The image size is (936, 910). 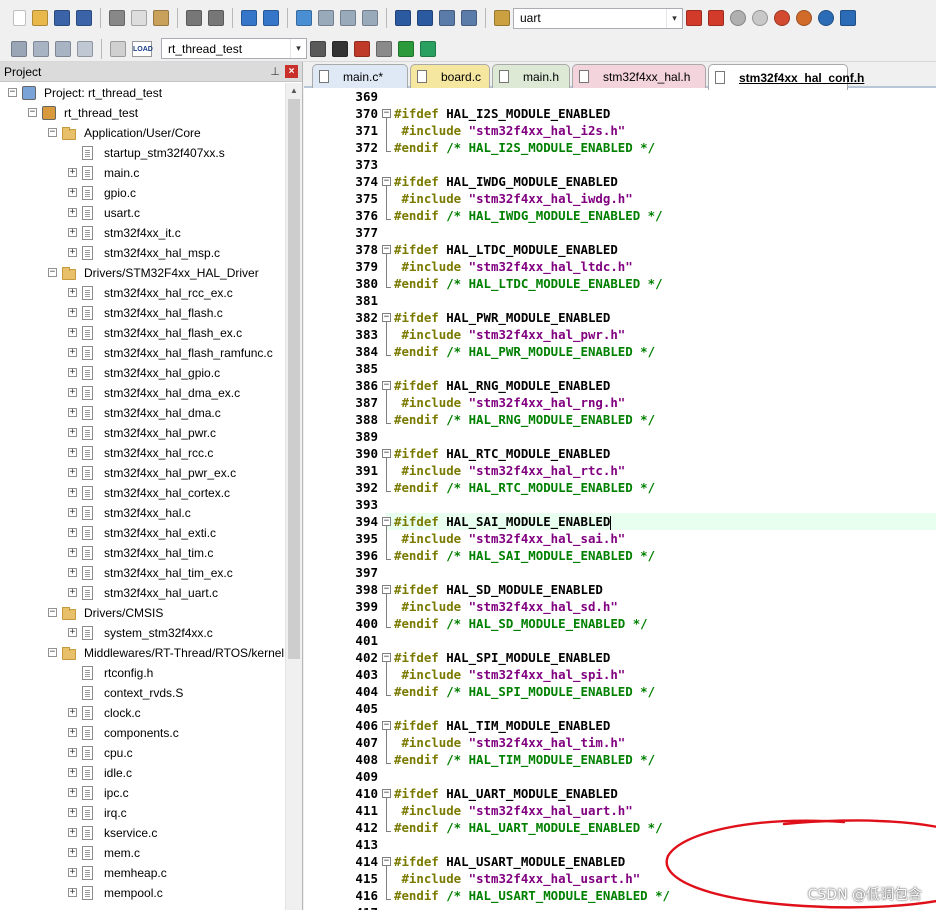 What do you see at coordinates (216, 18) in the screenshot?
I see `redo-icon` at bounding box center [216, 18].